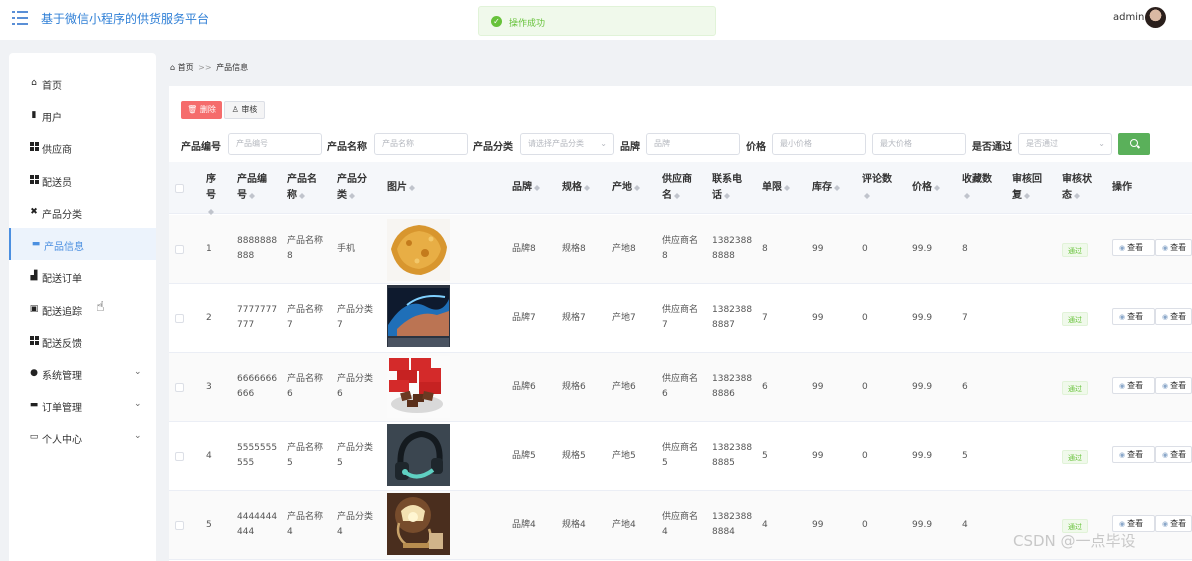 The height and width of the screenshot is (561, 1192). I want to click on cell-limit: 5, so click(765, 456).